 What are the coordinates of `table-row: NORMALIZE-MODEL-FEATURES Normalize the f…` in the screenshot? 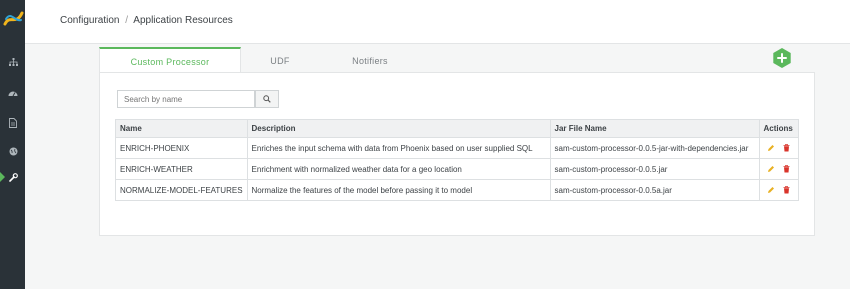 It's located at (457, 190).